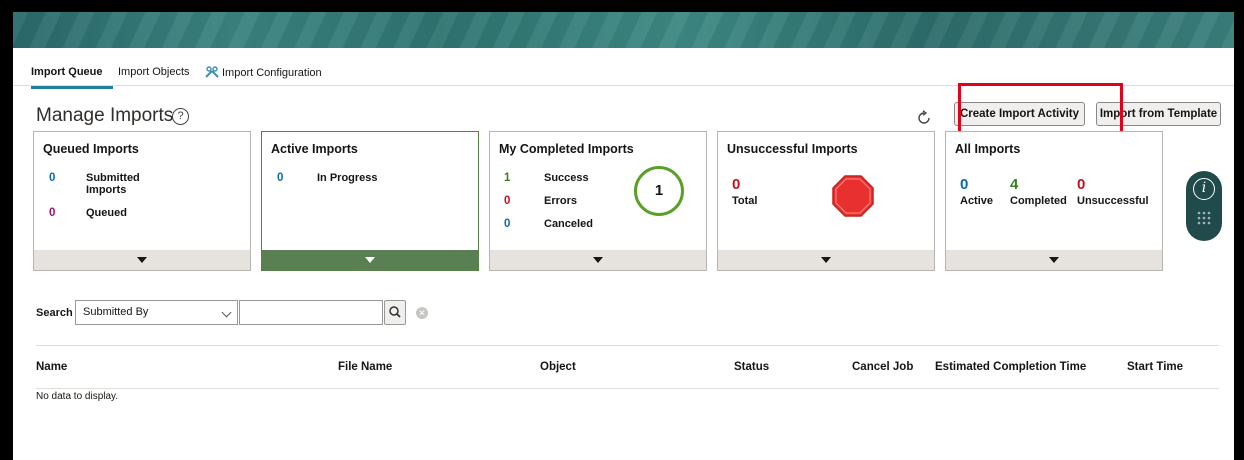 The width and height of the screenshot is (1244, 460). Describe the element at coordinates (1010, 367) in the screenshot. I see `column-header-estimated-completion-time: Estimated Completion Time` at that location.